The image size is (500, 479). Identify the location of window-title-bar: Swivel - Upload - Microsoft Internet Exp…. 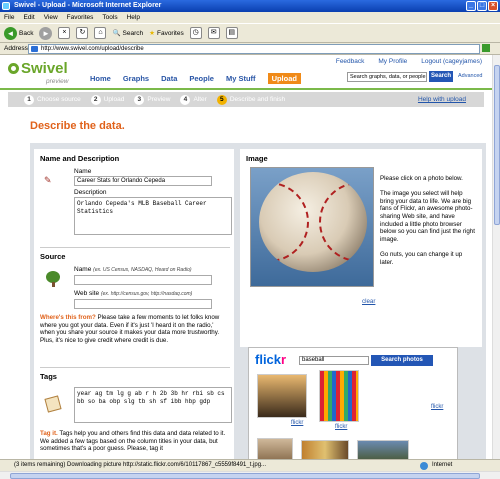
(250, 6).